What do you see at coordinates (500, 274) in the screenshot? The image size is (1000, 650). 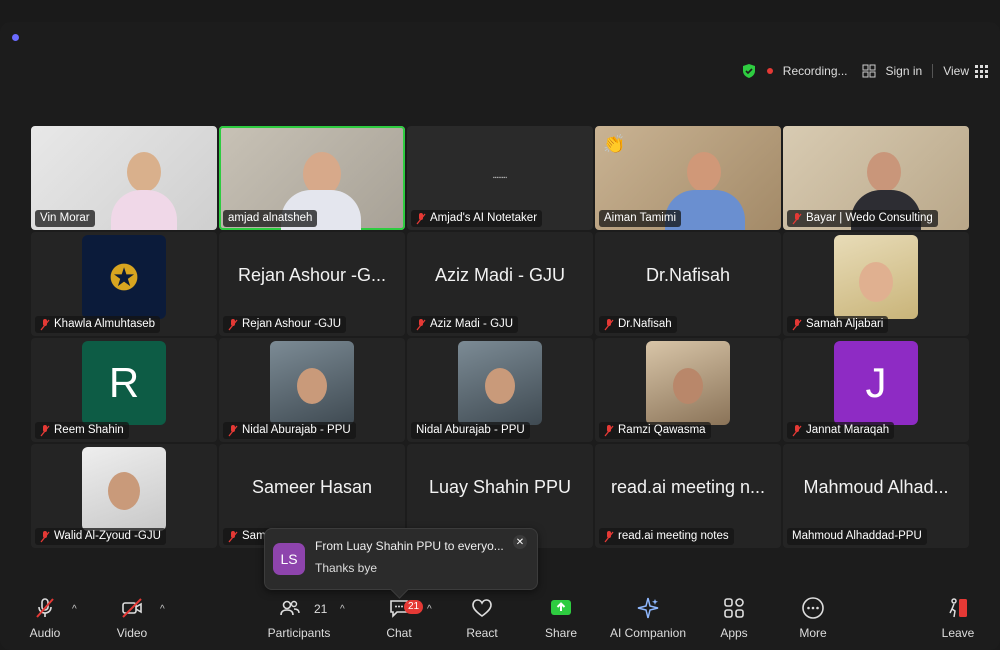 I see `participant-display-name: Aziz Madi - GJU` at bounding box center [500, 274].